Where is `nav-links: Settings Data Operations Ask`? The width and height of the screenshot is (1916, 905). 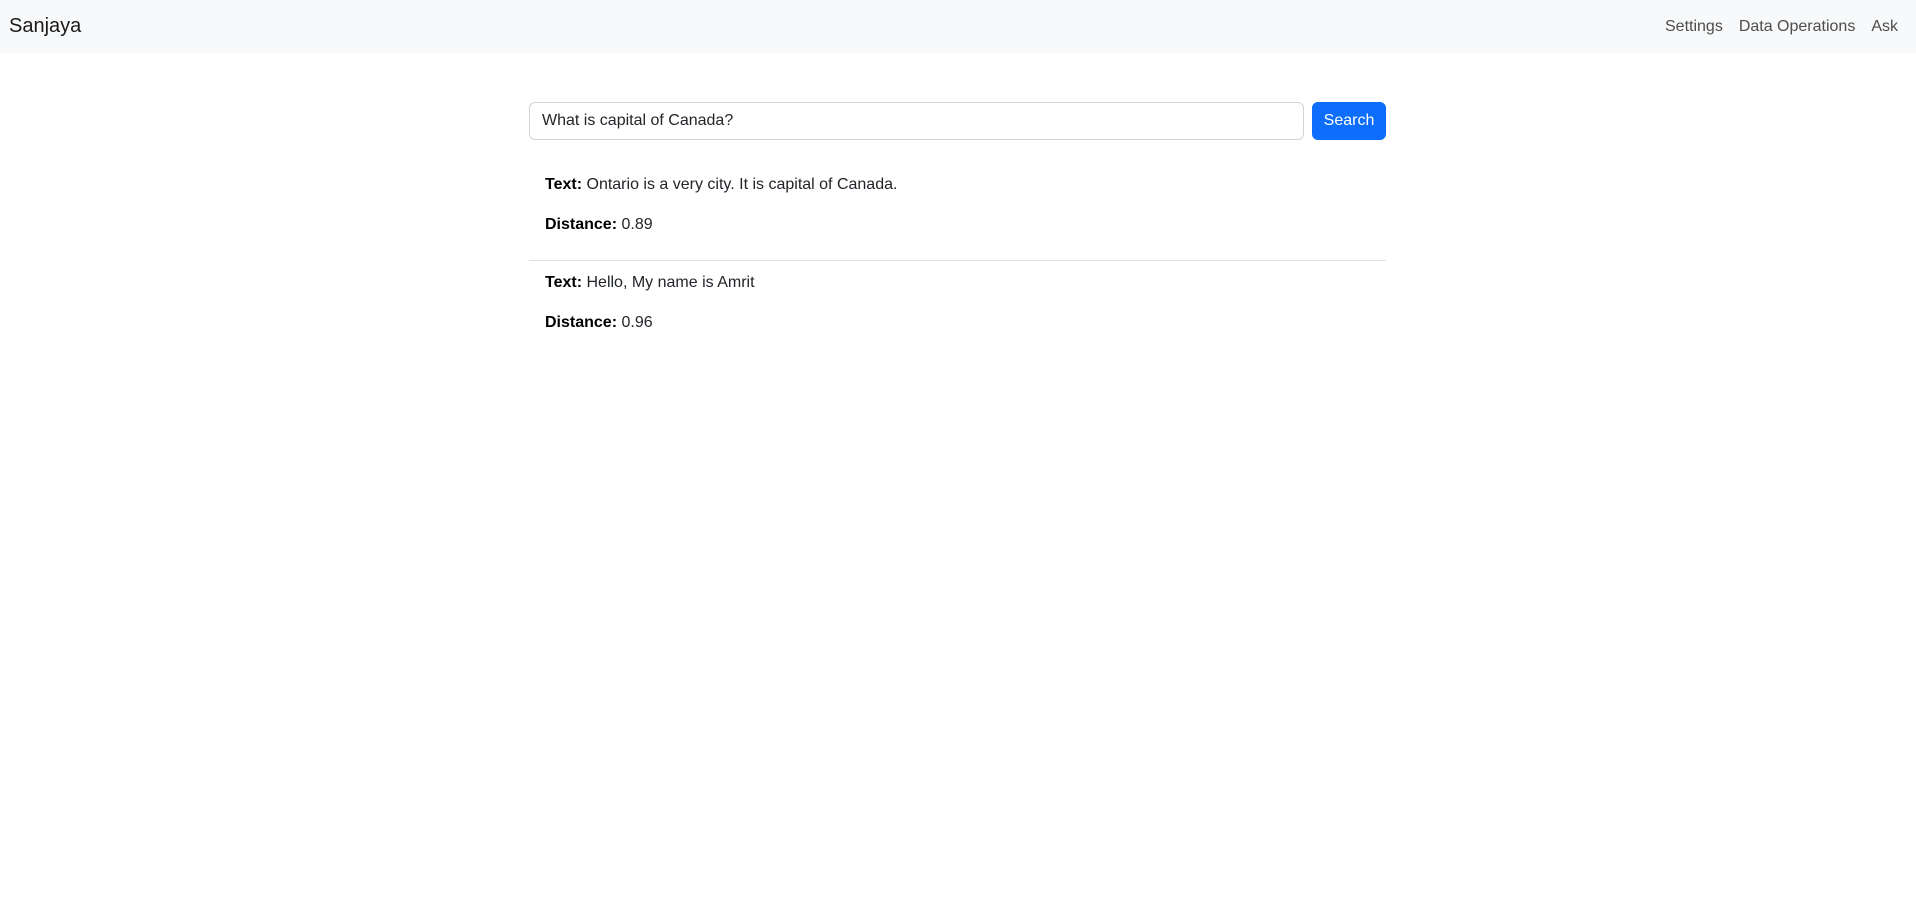 nav-links: Settings Data Operations Ask is located at coordinates (1781, 27).